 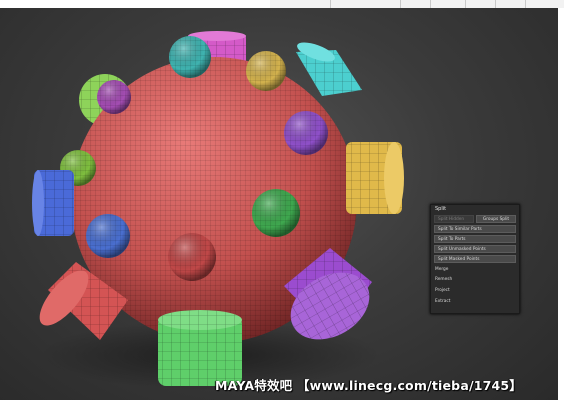 What do you see at coordinates (442, 291) in the screenshot?
I see `project-item: Project` at bounding box center [442, 291].